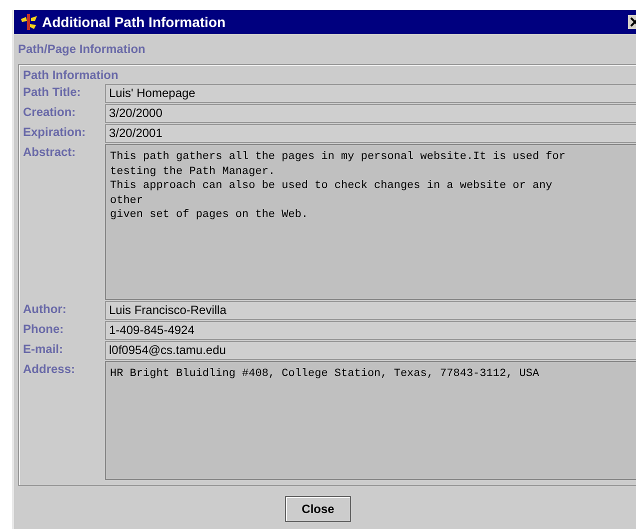 The height and width of the screenshot is (529, 636). I want to click on text-field: 1-409-845-4924, so click(370, 330).